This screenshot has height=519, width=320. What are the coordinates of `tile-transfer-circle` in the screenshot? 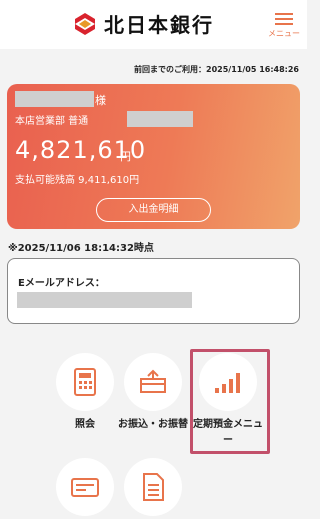 It's located at (153, 382).